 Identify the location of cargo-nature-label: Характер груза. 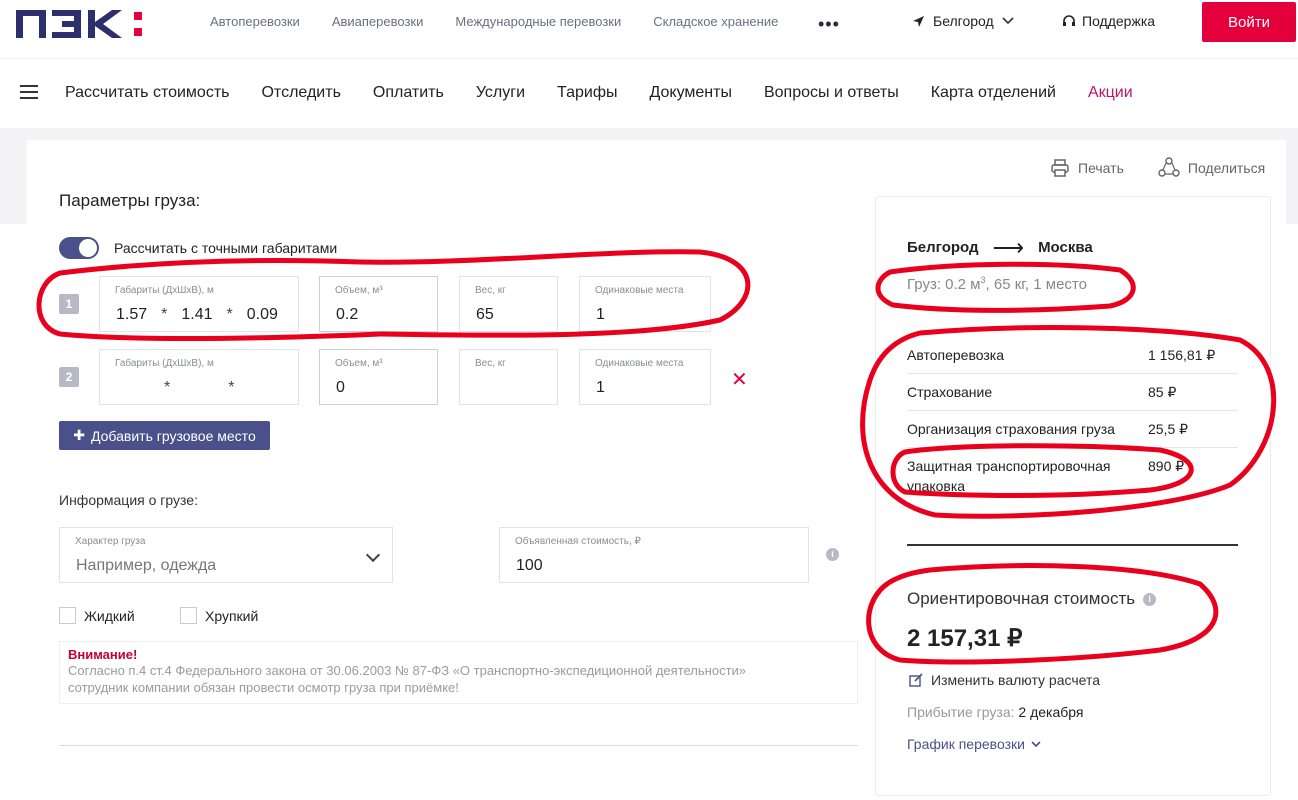
(110, 541).